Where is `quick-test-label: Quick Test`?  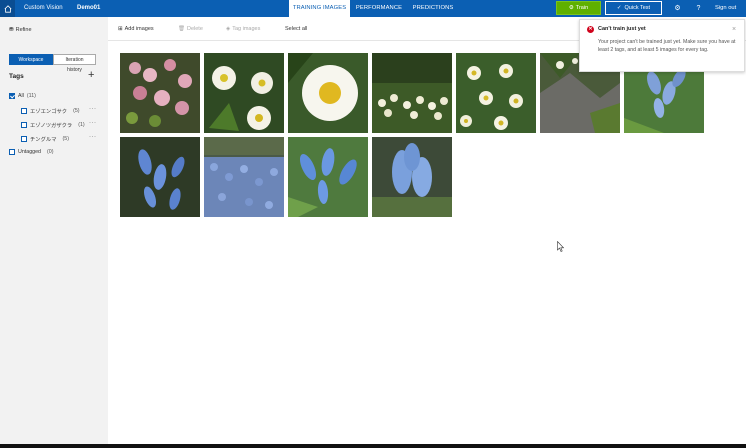 quick-test-label: Quick Test is located at coordinates (637, 8).